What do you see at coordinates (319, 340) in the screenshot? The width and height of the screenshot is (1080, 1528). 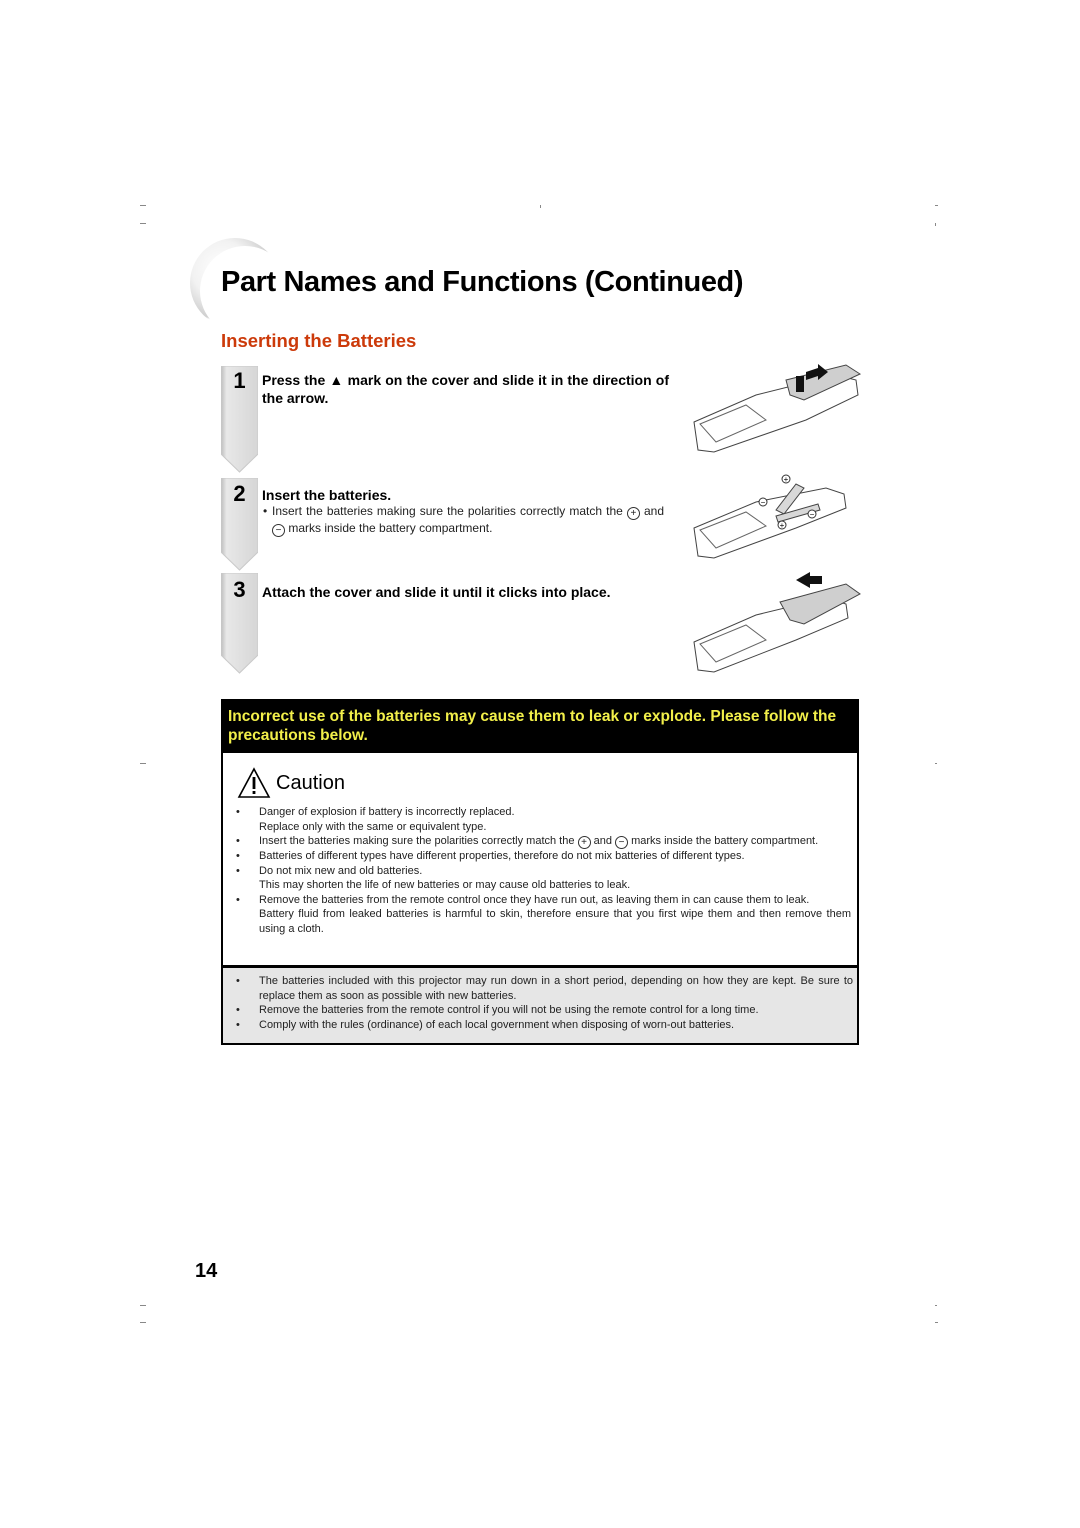 I see `section-title: Inserting the Batteries` at bounding box center [319, 340].